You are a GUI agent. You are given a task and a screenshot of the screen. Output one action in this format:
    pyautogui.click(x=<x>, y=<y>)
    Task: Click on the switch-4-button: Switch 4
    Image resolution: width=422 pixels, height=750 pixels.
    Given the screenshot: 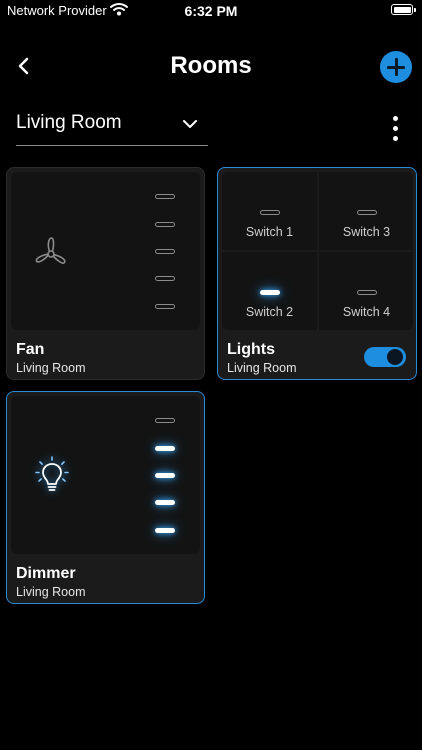 What is the action you would take?
    pyautogui.click(x=366, y=291)
    